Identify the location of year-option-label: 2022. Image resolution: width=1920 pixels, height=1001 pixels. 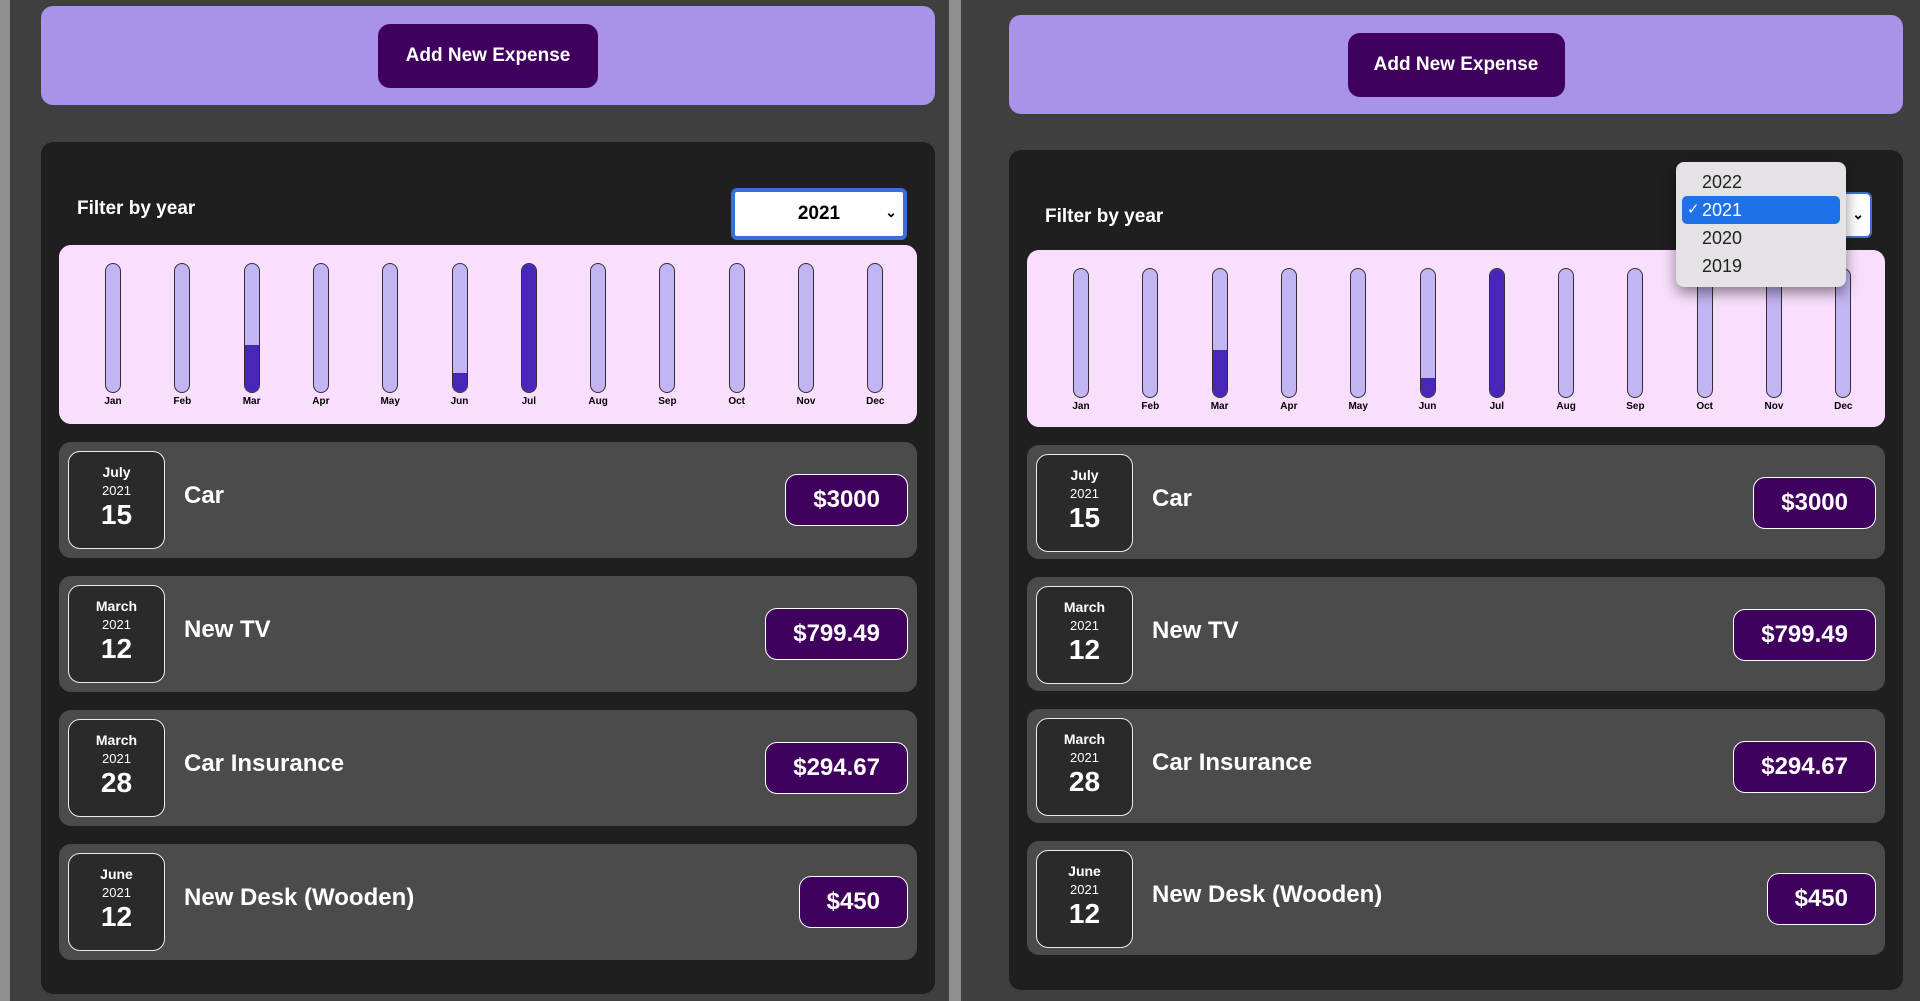
(1722, 182).